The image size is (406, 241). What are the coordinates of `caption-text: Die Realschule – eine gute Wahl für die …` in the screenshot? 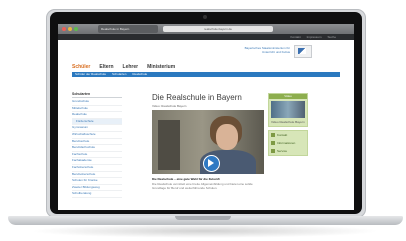 It's located at (186, 179).